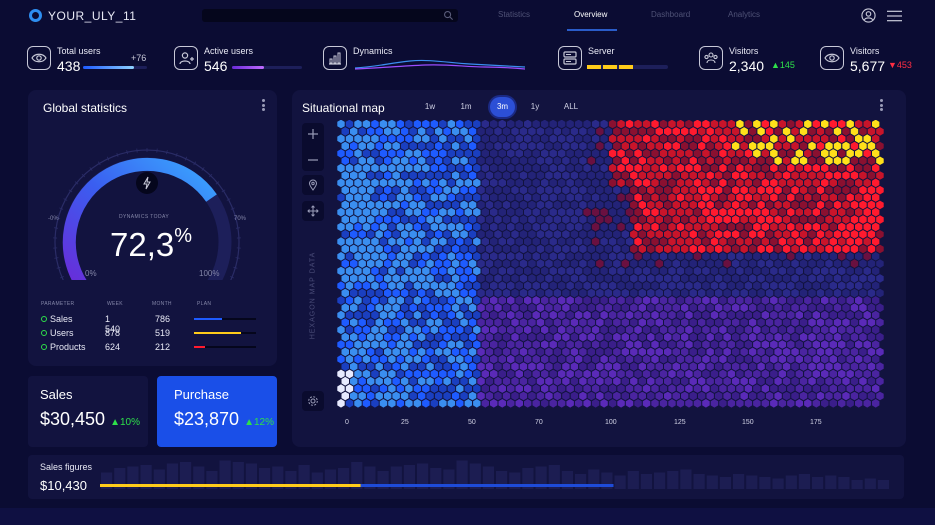  Describe the element at coordinates (514, 14) in the screenshot. I see `tab-statistics: Statistics` at that location.